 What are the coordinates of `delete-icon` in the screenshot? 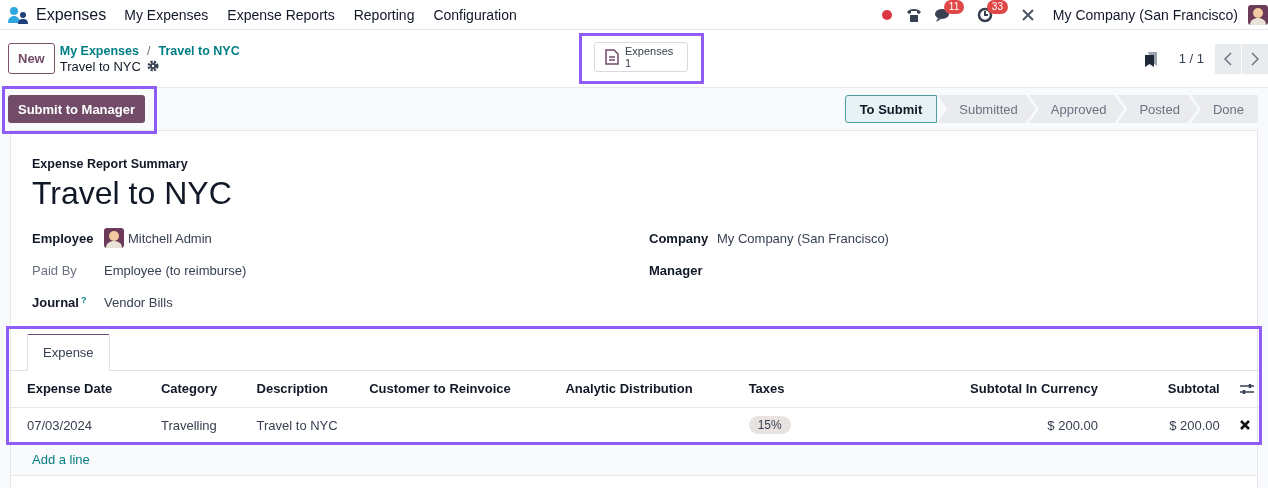 It's located at (1244, 425).